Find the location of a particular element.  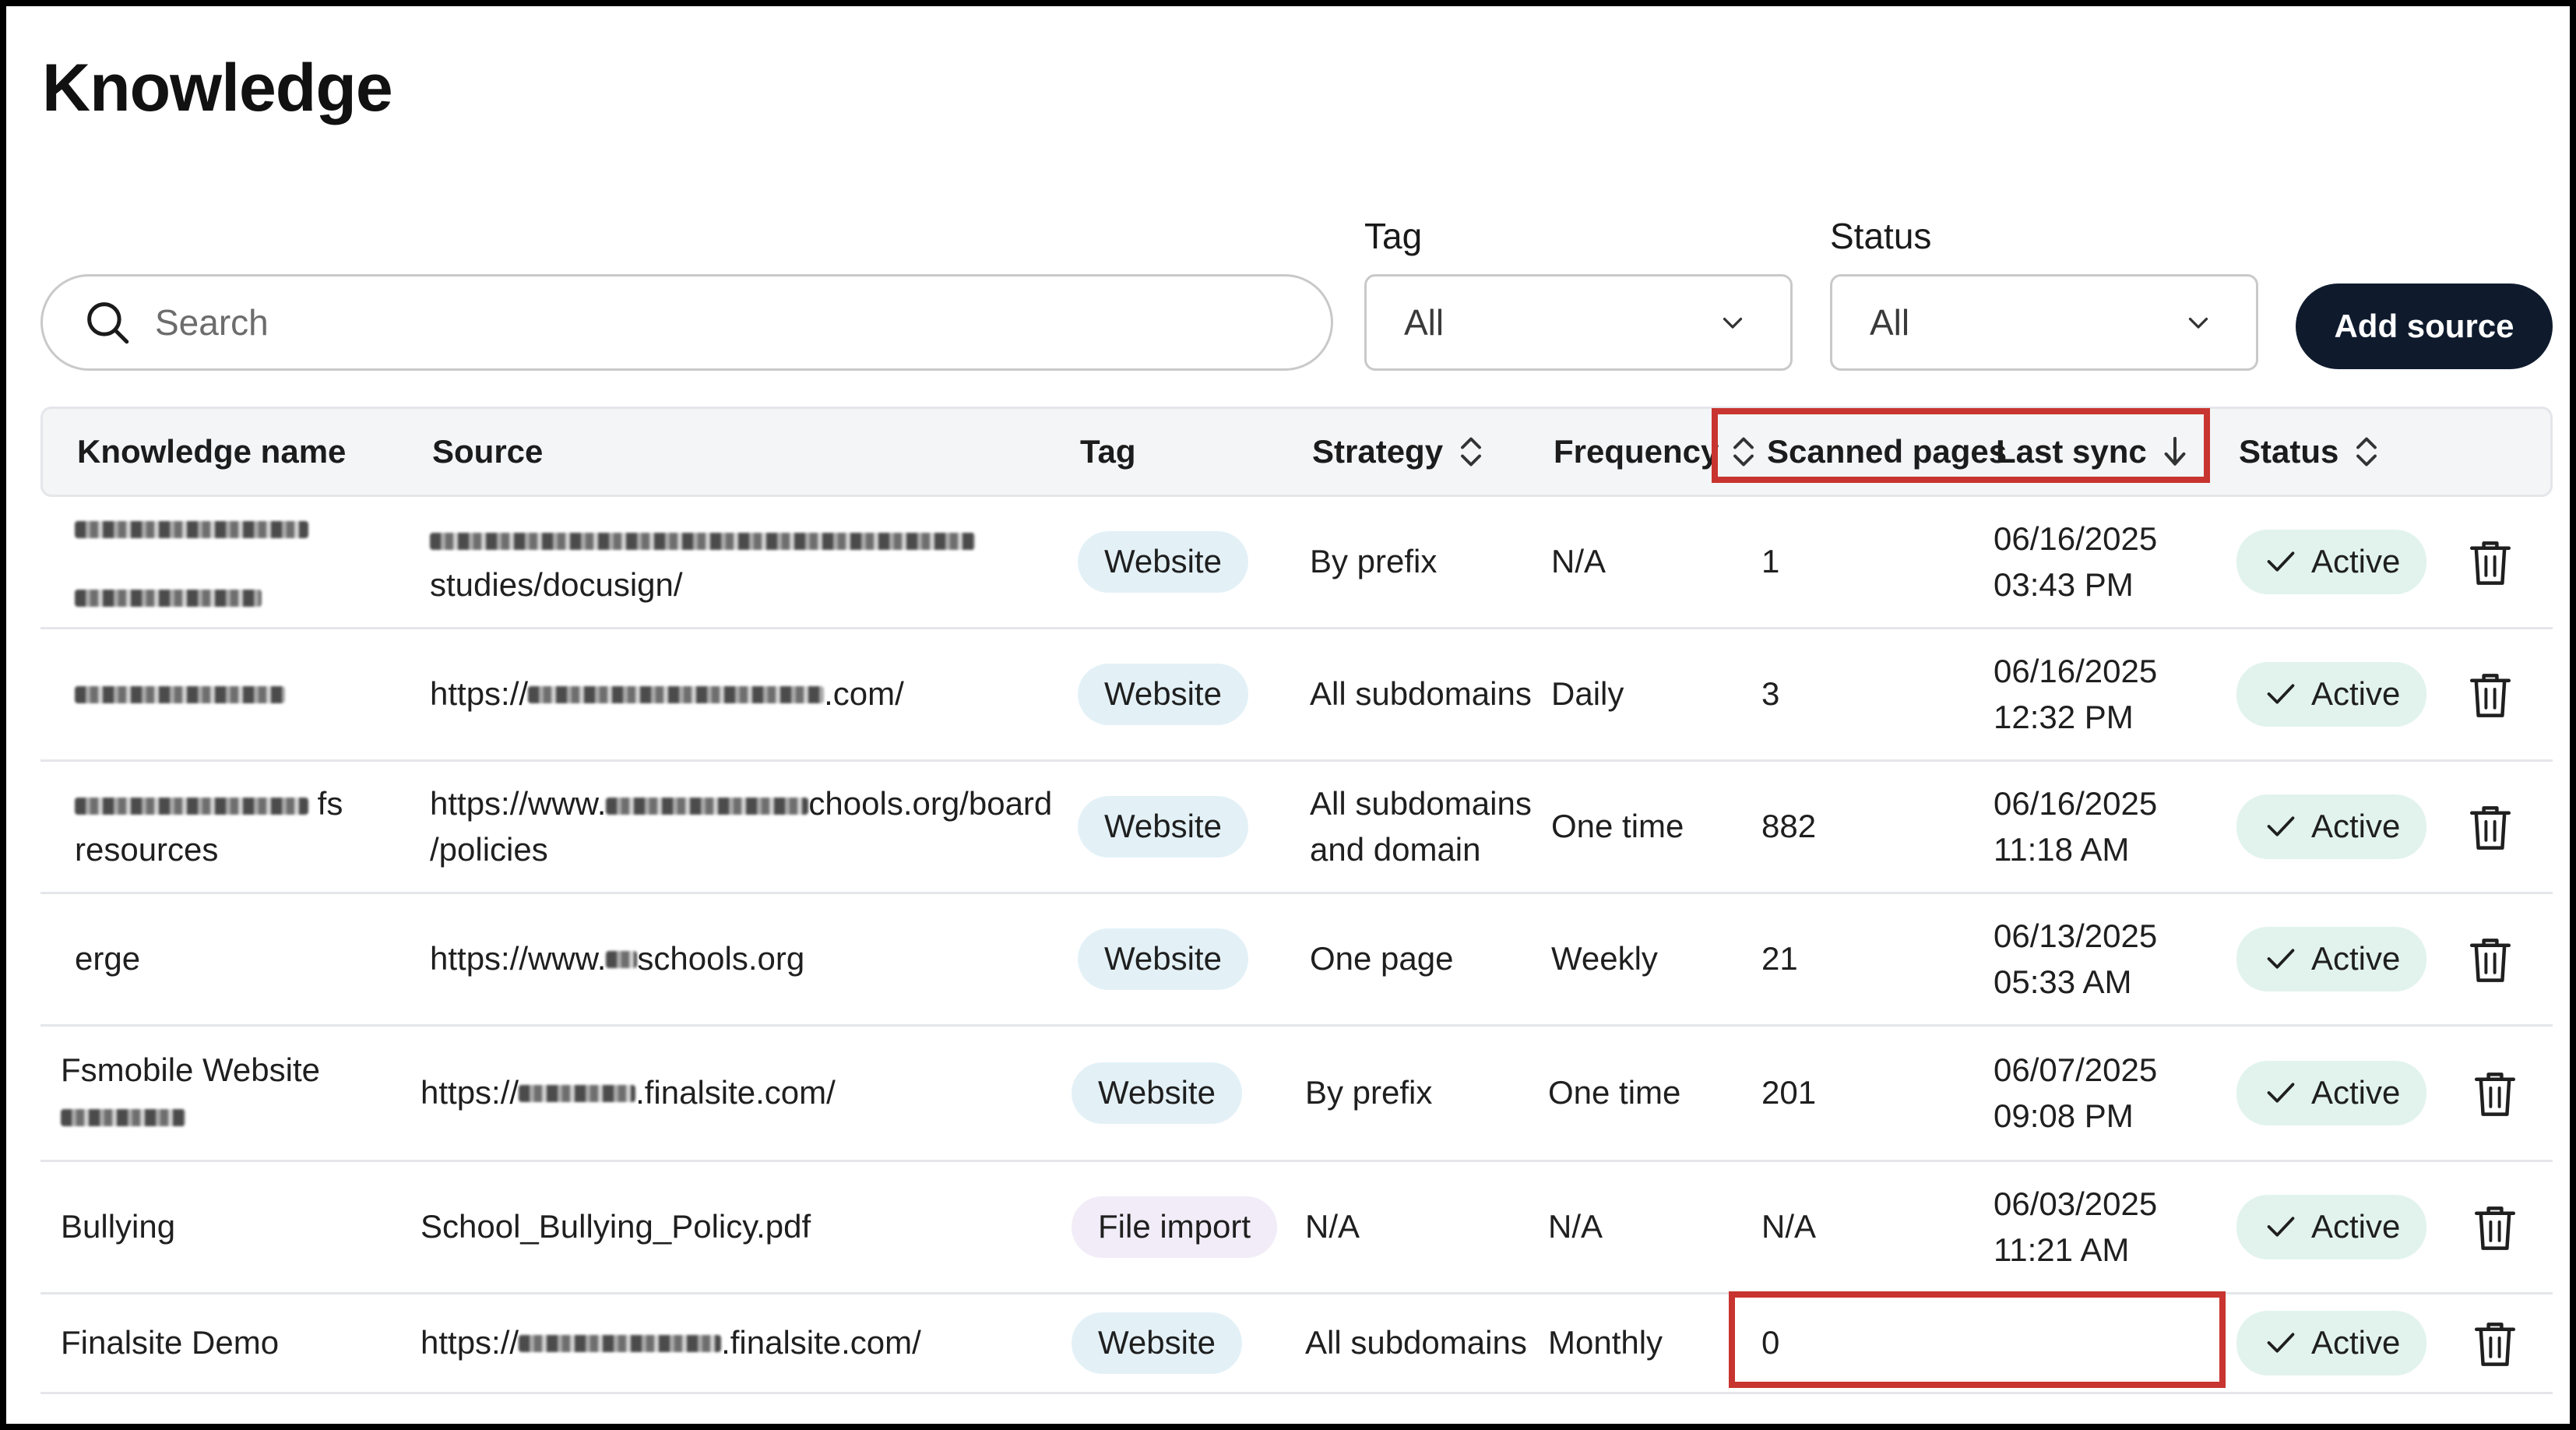

search-box is located at coordinates (686, 322).